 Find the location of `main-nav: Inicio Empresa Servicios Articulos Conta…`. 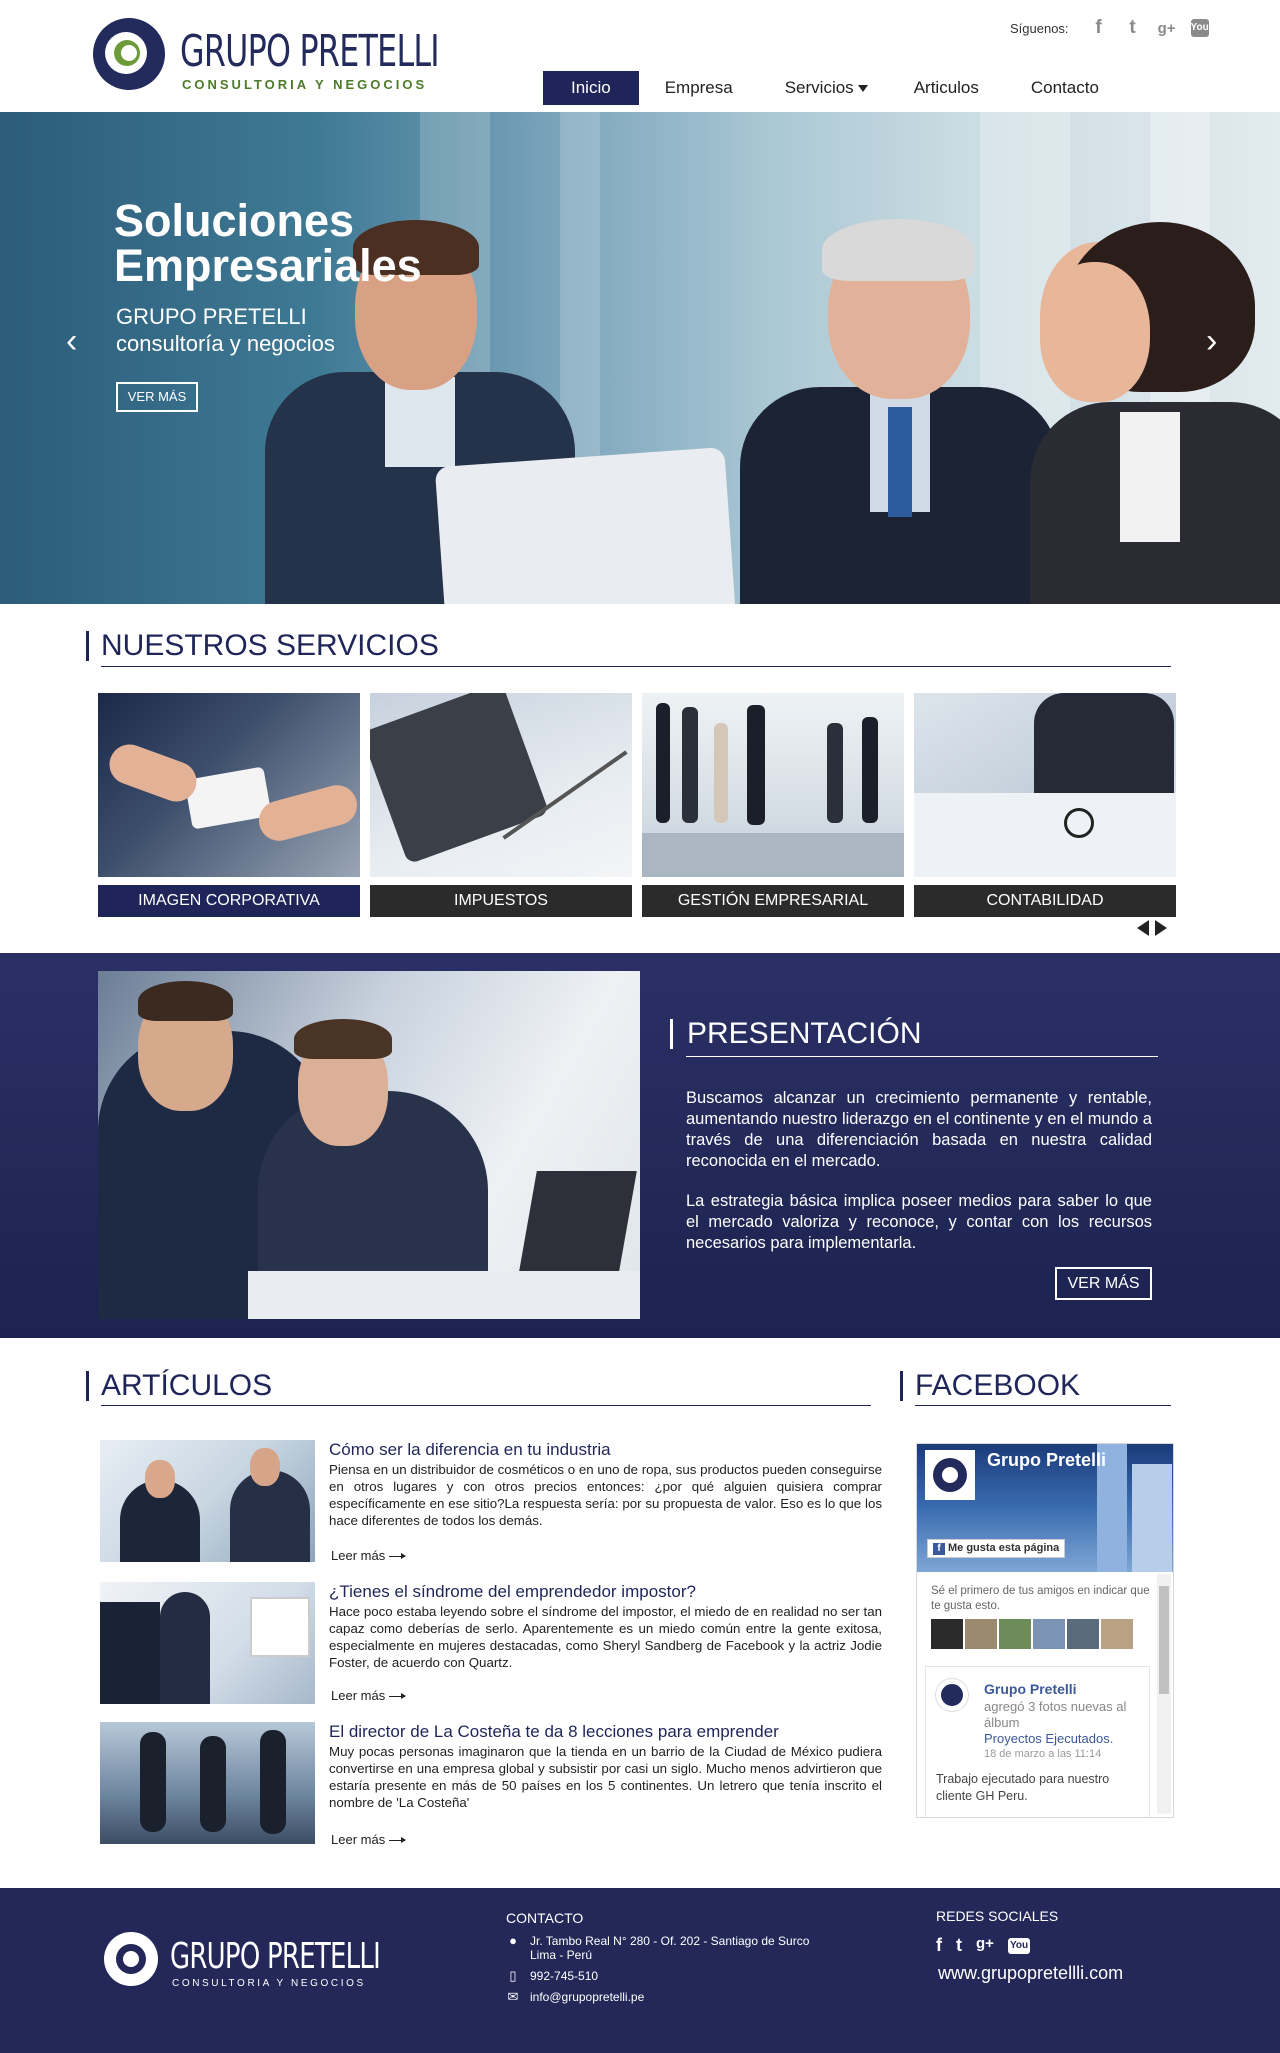

main-nav: Inicio Empresa Servicios Articulos Conta… is located at coordinates (821, 88).